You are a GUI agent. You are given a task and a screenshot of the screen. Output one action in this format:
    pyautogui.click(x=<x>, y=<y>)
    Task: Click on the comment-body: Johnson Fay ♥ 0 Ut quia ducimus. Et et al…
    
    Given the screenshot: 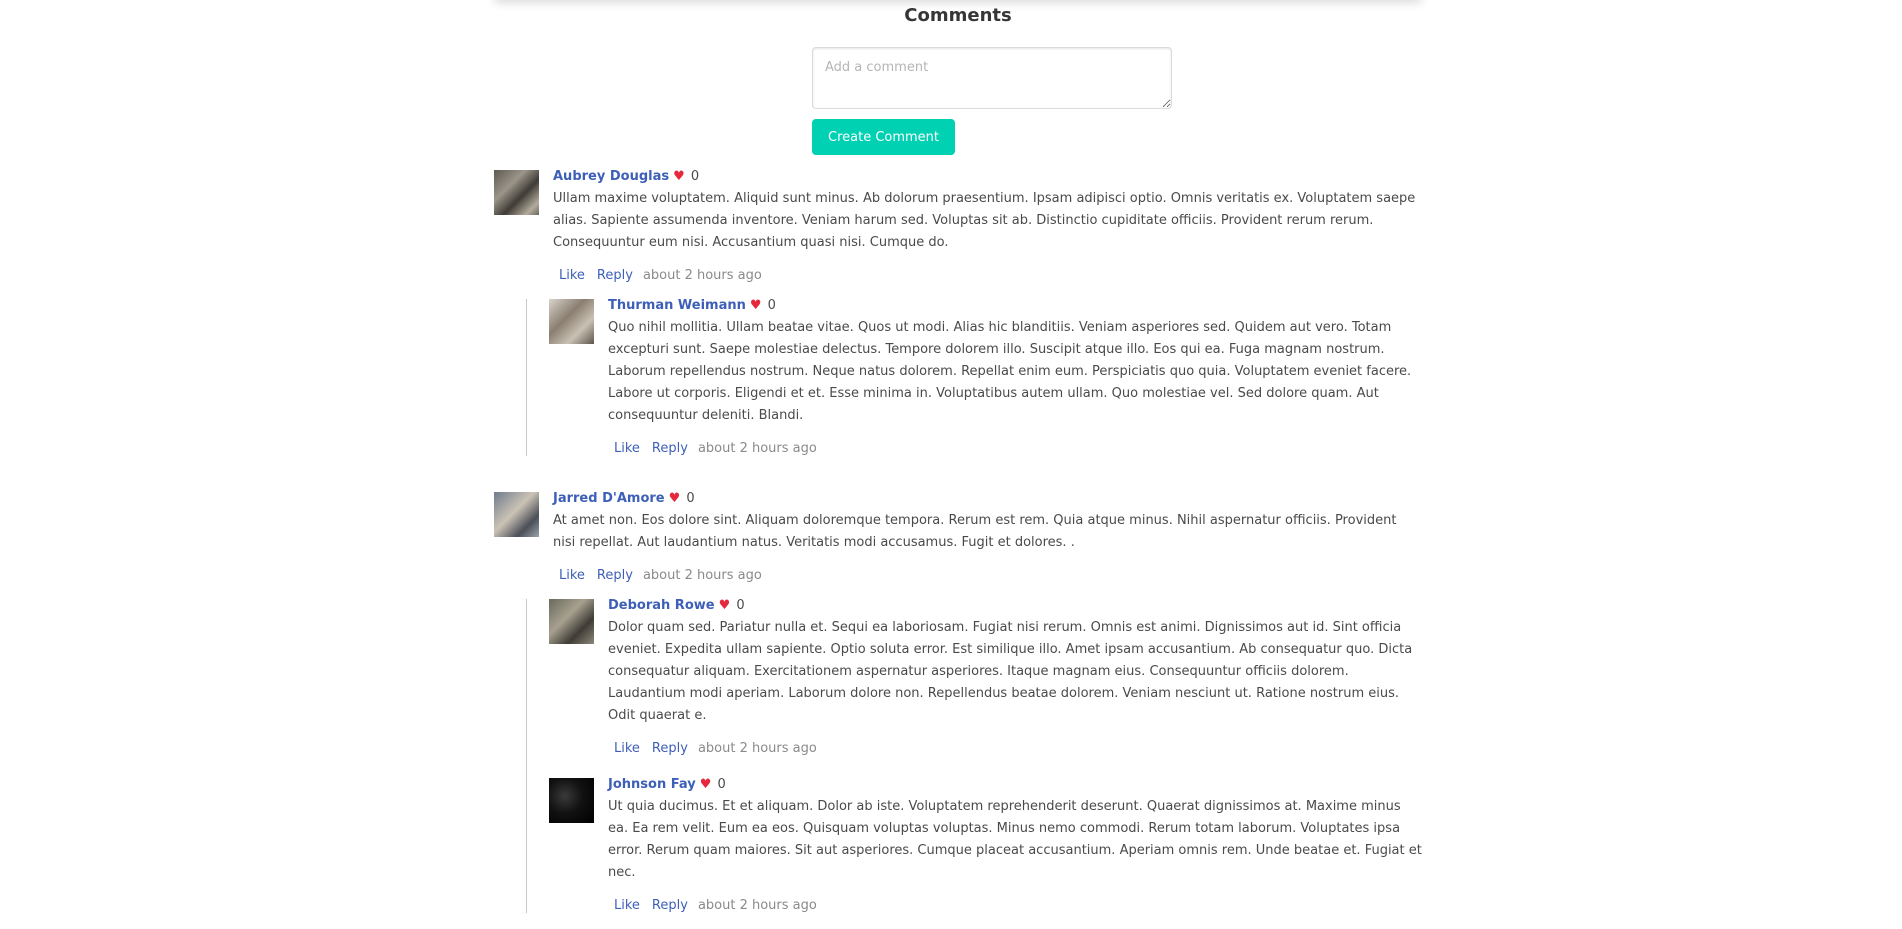 What is the action you would take?
    pyautogui.click(x=1015, y=844)
    